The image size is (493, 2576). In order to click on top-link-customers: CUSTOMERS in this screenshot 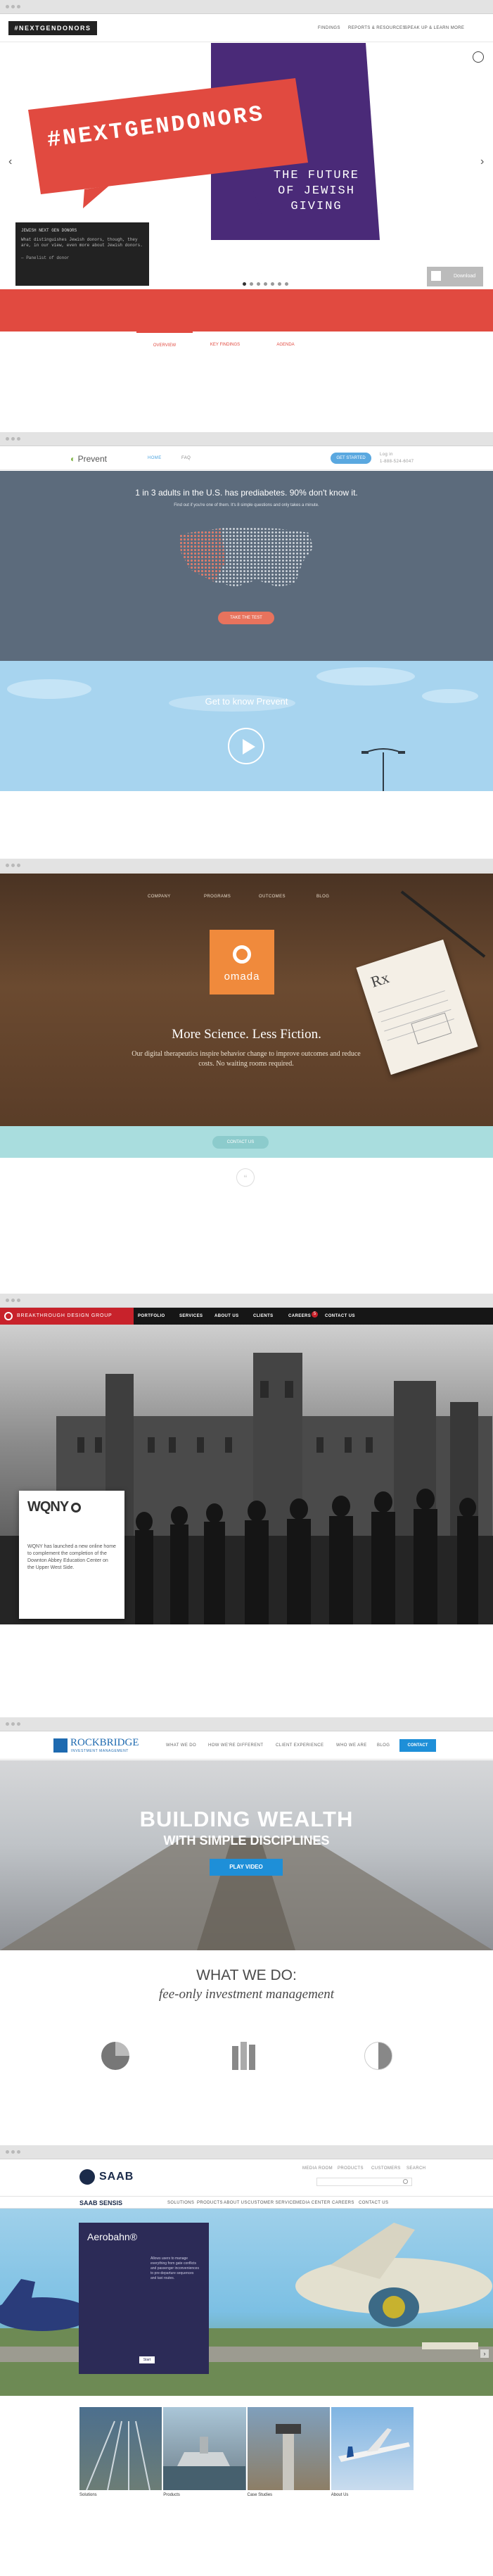, I will do `click(386, 2168)`.